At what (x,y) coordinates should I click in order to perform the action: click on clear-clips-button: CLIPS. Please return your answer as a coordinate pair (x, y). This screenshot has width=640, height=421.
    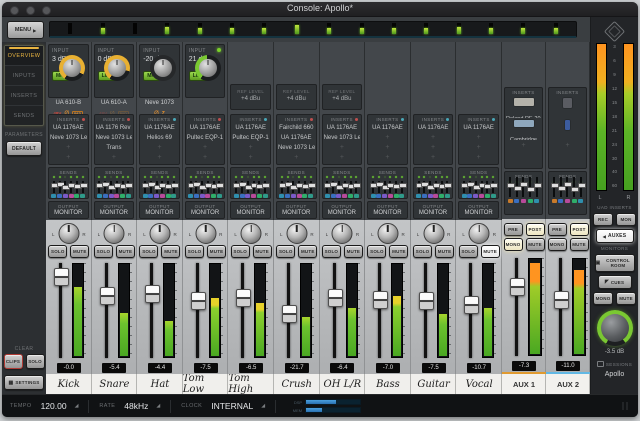
    Looking at the image, I should click on (13, 361).